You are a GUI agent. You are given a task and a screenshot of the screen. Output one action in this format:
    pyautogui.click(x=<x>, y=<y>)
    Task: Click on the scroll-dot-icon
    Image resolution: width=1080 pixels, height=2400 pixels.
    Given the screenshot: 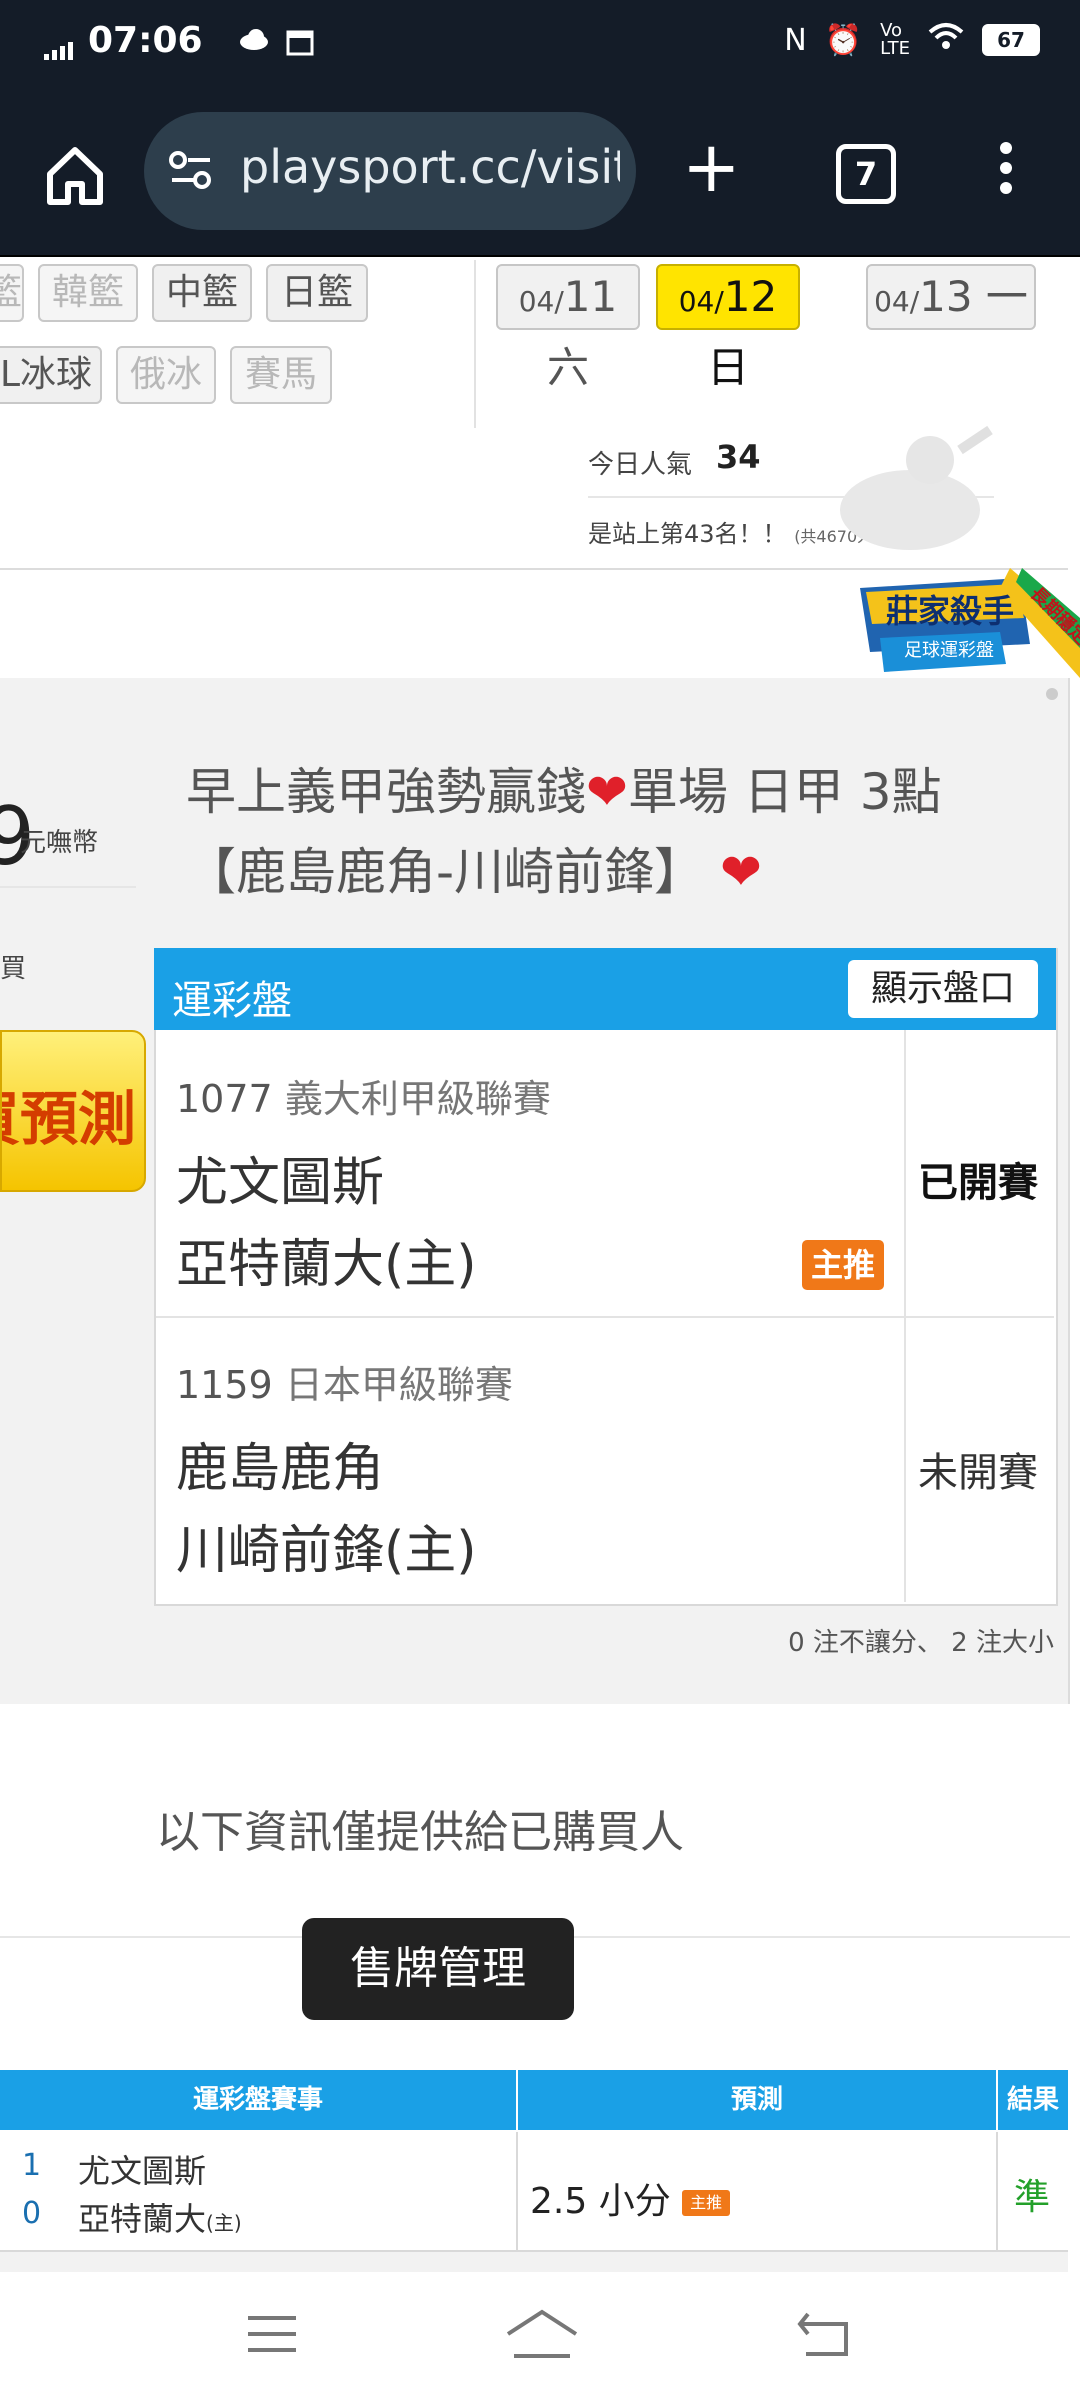 What is the action you would take?
    pyautogui.click(x=1052, y=694)
    